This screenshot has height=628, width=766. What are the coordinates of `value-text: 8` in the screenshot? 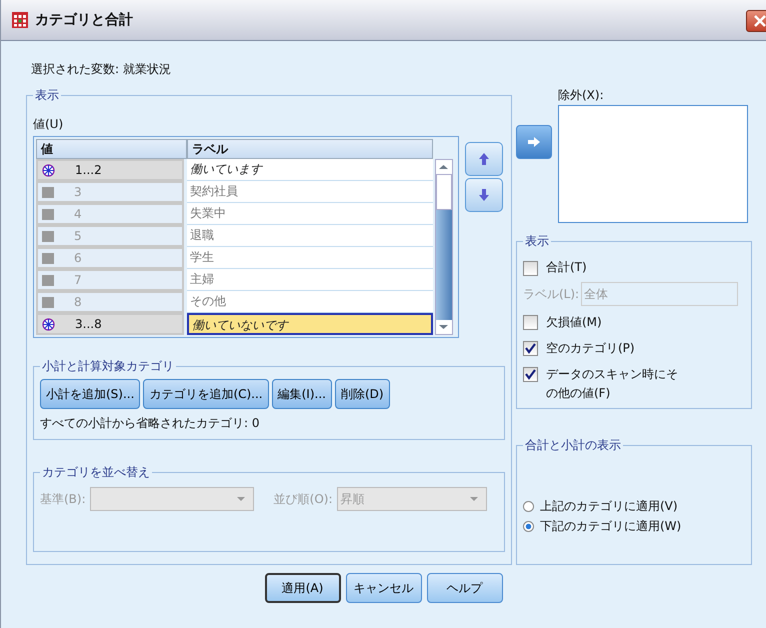 It's located at (78, 302).